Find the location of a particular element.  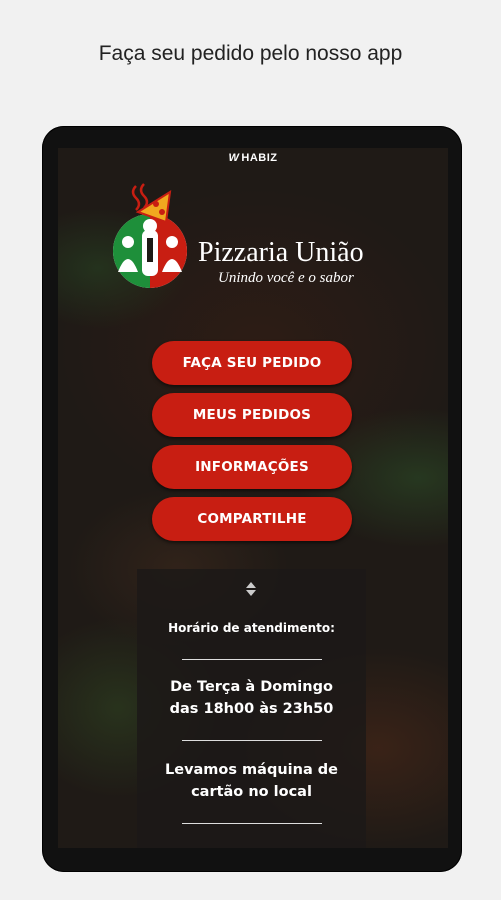

pizzeria-name: Pizzaria União is located at coordinates (281, 252).